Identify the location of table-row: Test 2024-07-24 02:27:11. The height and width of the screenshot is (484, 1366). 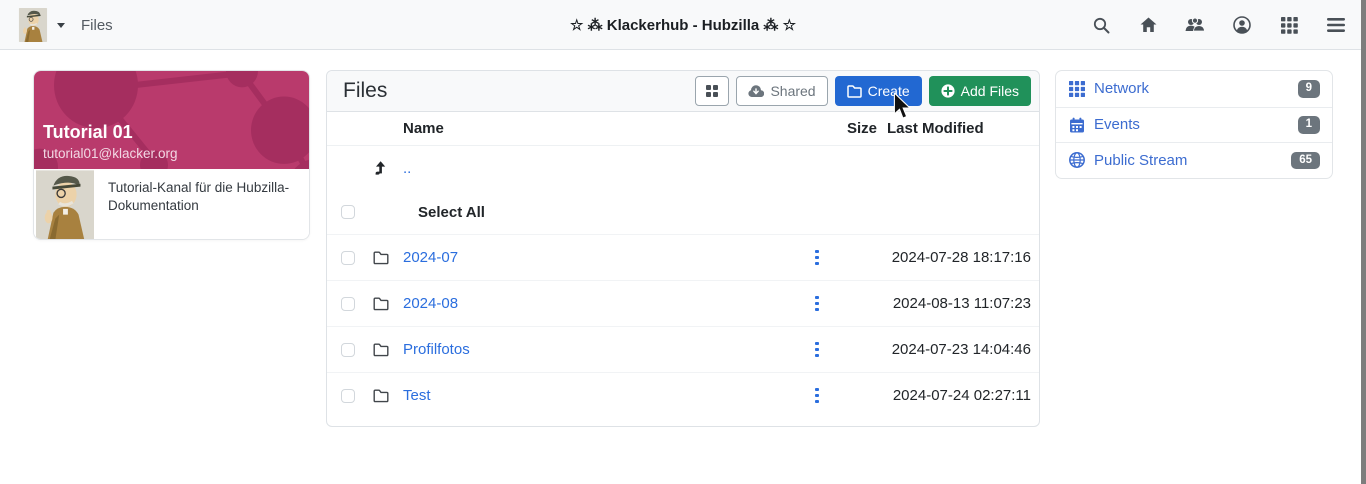
(683, 395).